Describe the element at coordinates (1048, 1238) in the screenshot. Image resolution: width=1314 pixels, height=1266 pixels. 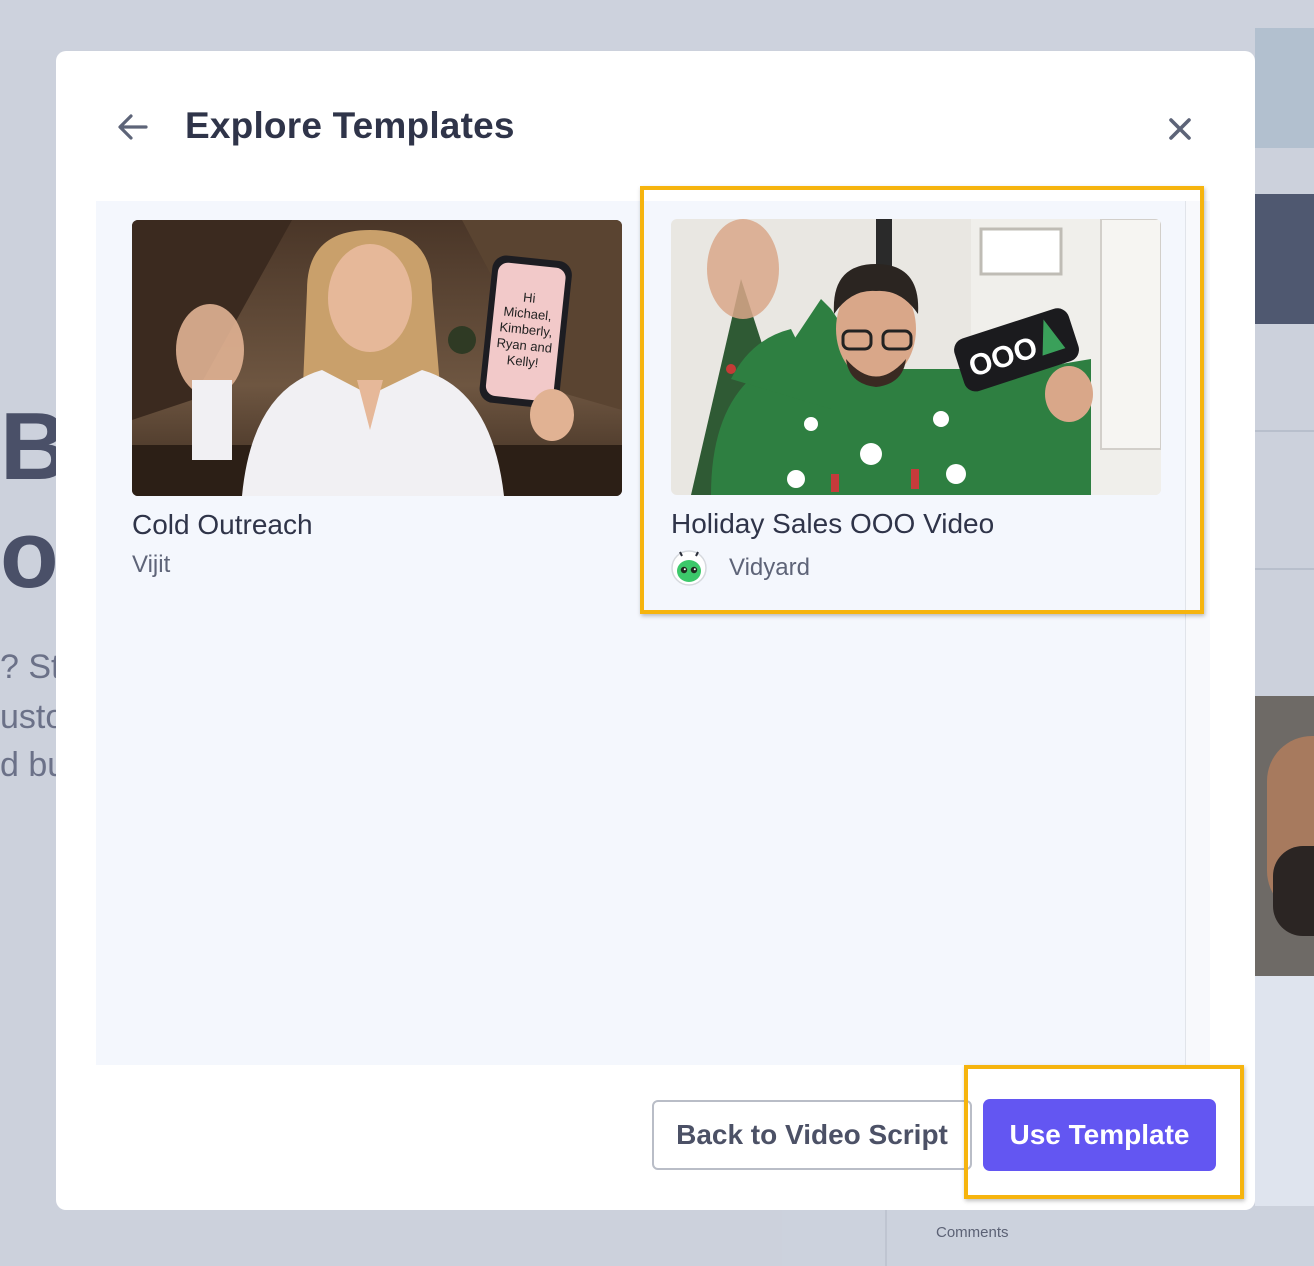
I see `background-bottom-panel` at that location.